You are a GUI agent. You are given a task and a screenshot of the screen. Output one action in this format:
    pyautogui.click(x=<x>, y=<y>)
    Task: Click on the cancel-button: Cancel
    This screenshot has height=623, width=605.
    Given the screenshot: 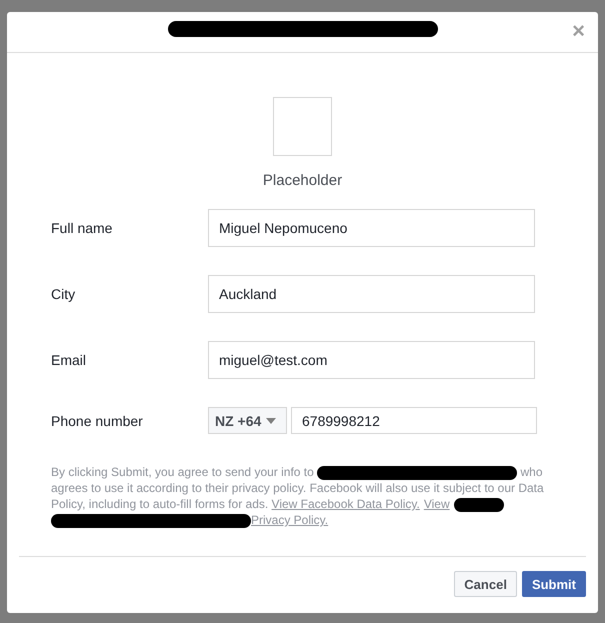 What is the action you would take?
    pyautogui.click(x=485, y=584)
    